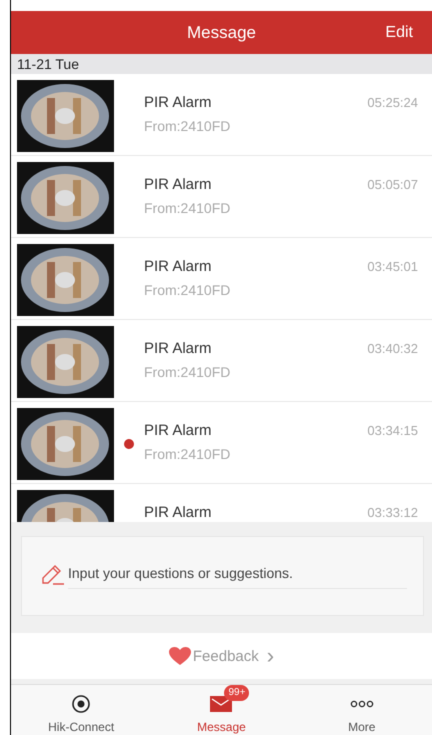 Image resolution: width=432 pixels, height=735 pixels. I want to click on message-time: 03:45:01, so click(392, 266).